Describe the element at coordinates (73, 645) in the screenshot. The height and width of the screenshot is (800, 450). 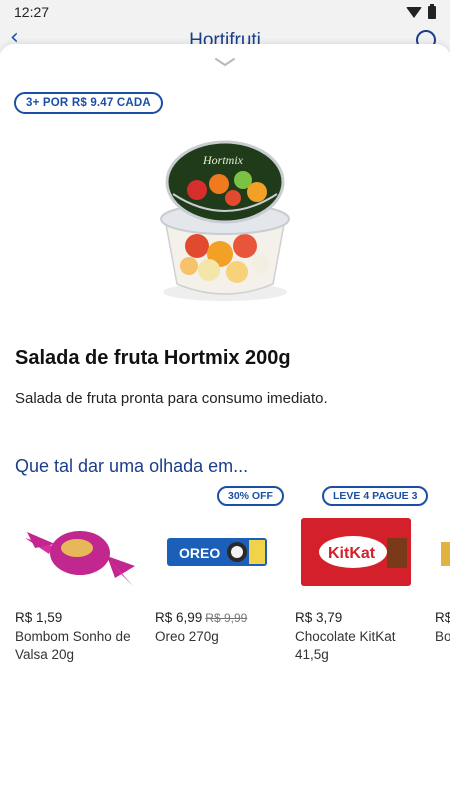
I see `product-name: Bombom Sonho de Valsa 20g` at that location.